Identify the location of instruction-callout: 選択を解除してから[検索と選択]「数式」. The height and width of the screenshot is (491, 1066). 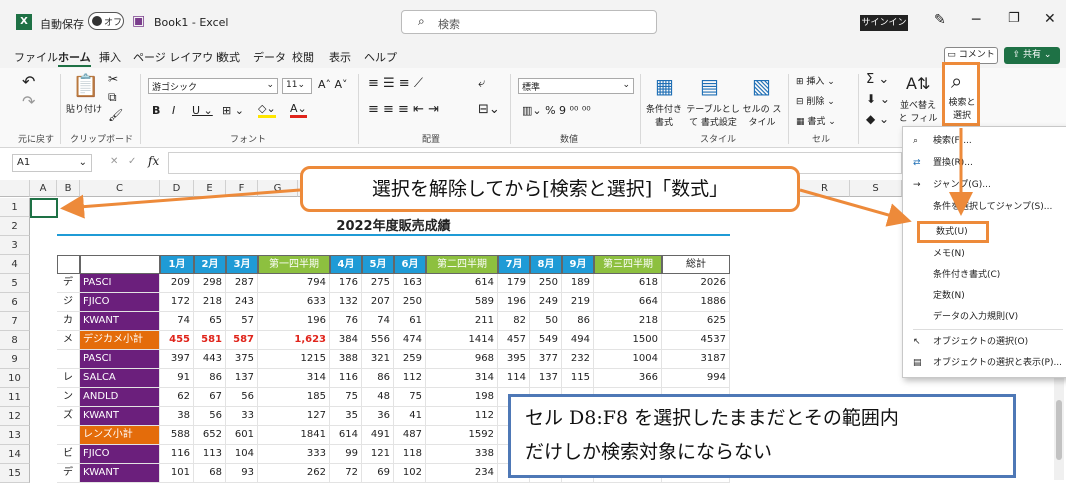
(550, 189).